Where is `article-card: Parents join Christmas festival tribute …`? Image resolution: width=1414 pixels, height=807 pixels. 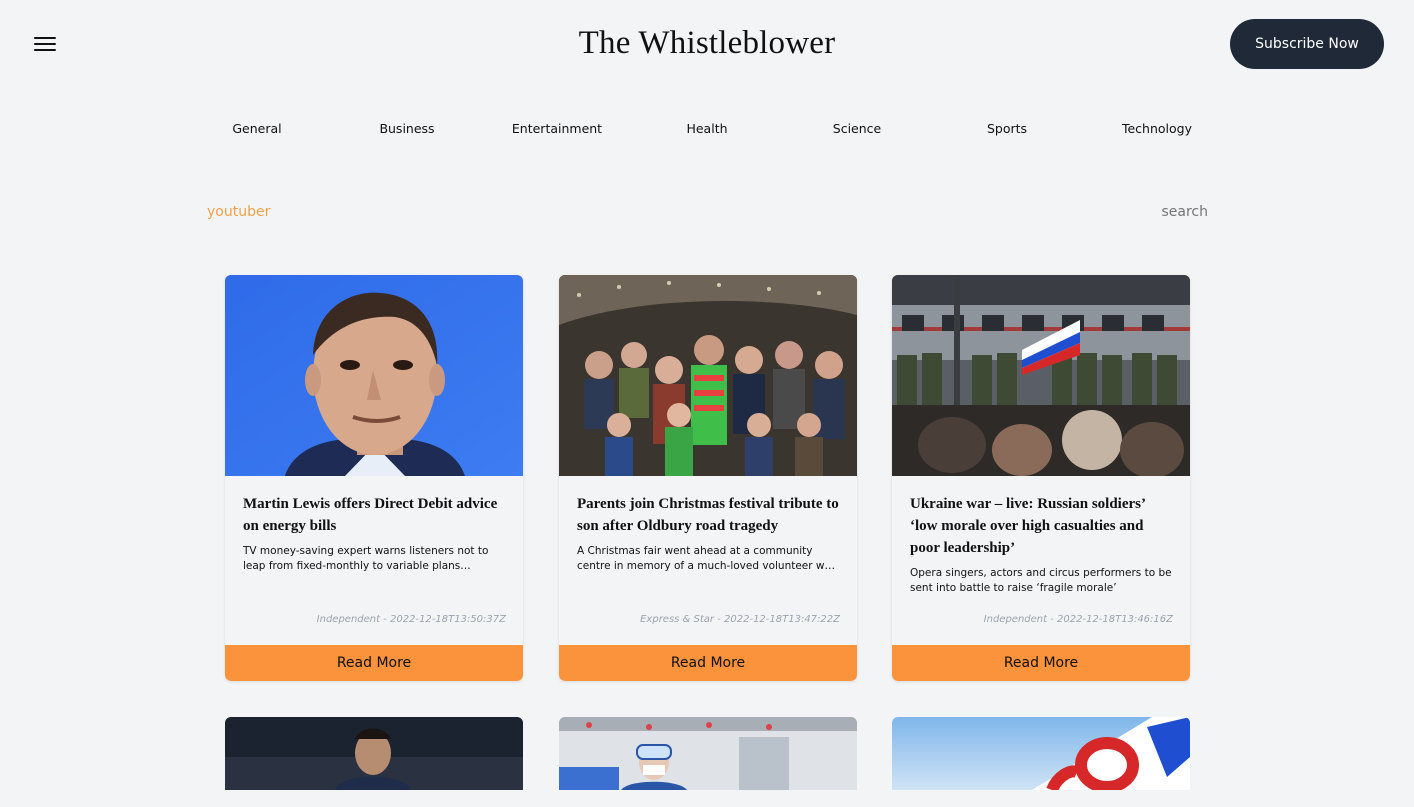 article-card: Parents join Christmas festival tribute … is located at coordinates (708, 478).